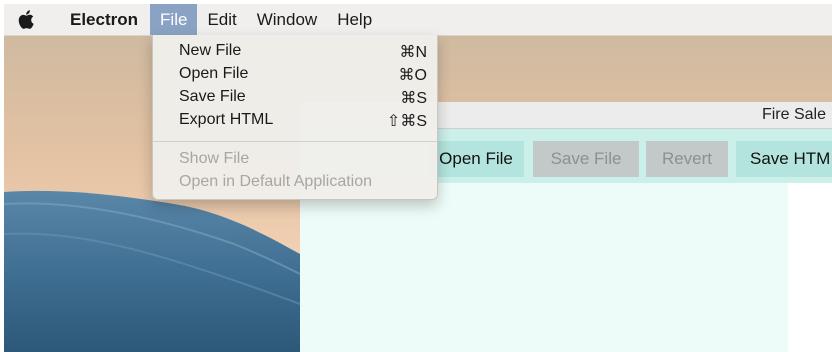  What do you see at coordinates (174, 19) in the screenshot?
I see `menu-file: File` at bounding box center [174, 19].